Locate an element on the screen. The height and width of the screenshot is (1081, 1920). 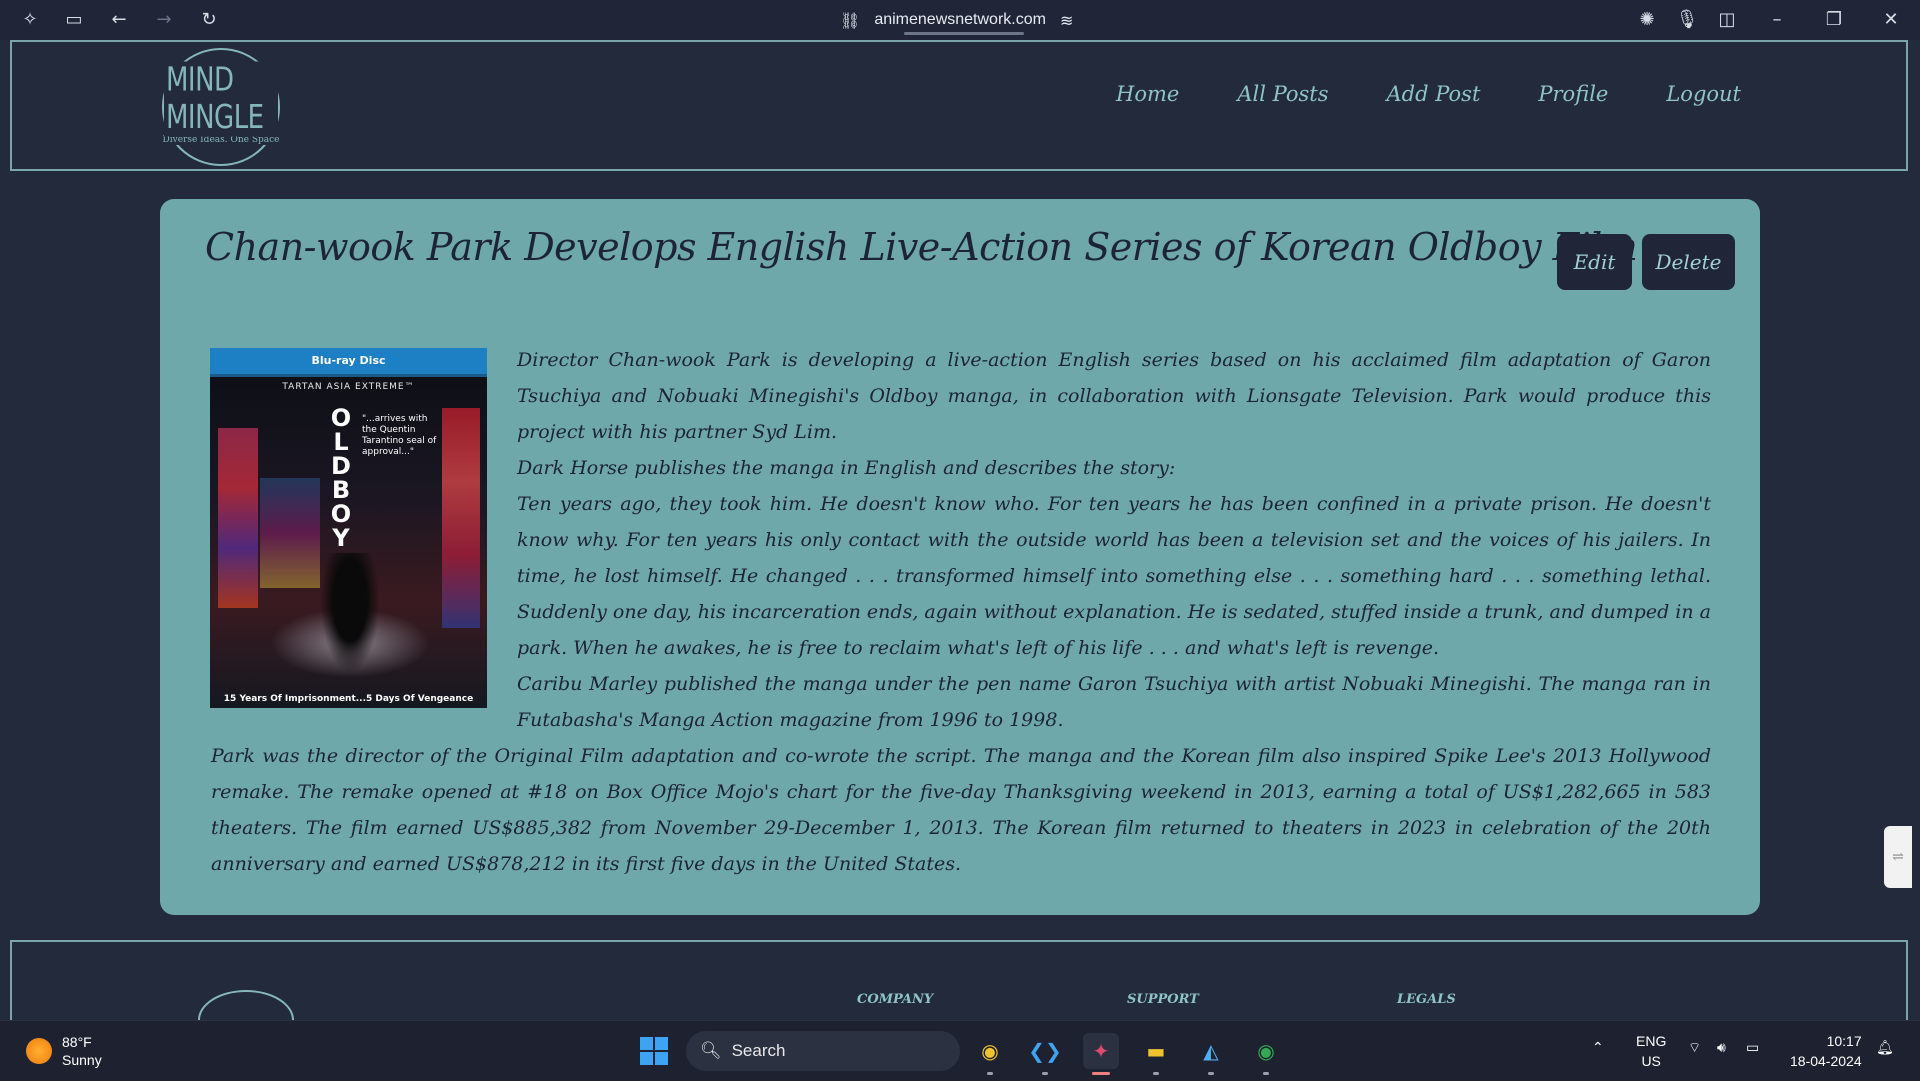
address-bar: ⛓ animenewsnetwork.com ≋ is located at coordinates (956, 20).